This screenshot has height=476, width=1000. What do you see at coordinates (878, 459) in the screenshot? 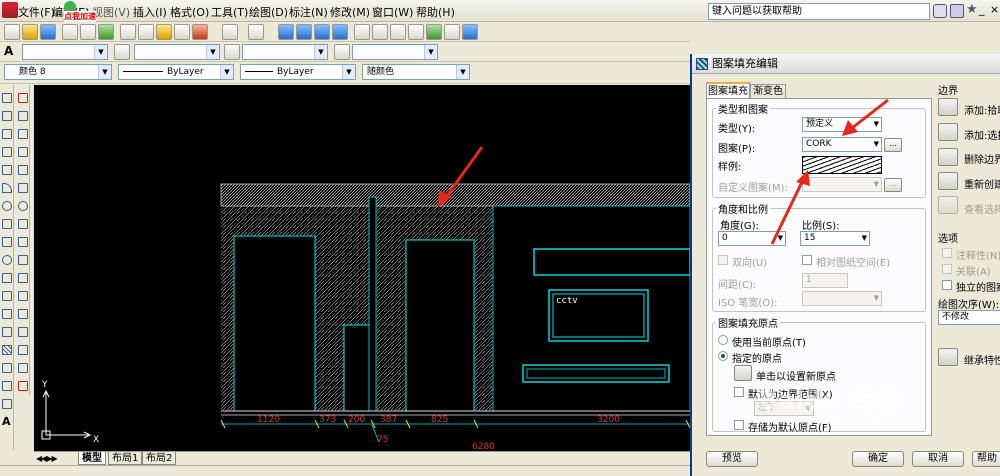
I see `ok-button: 确定` at bounding box center [878, 459].